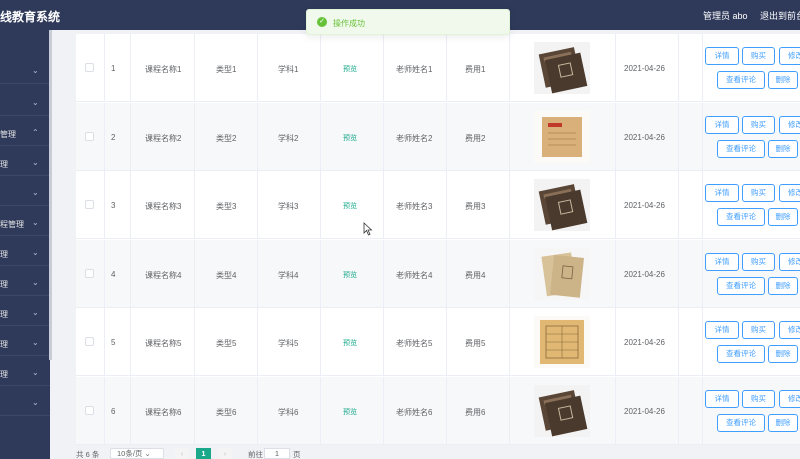 This screenshot has height=459, width=800. Describe the element at coordinates (163, 343) in the screenshot. I see `cell-course: 课程名称5` at that location.